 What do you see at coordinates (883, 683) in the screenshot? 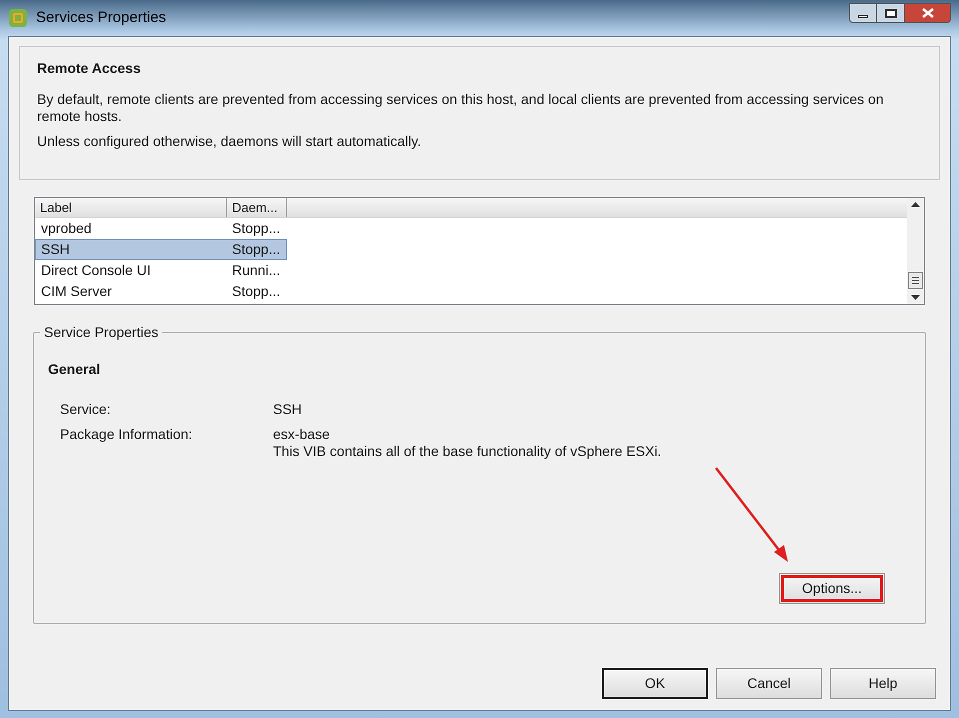
I see `dialog-button: Help` at bounding box center [883, 683].